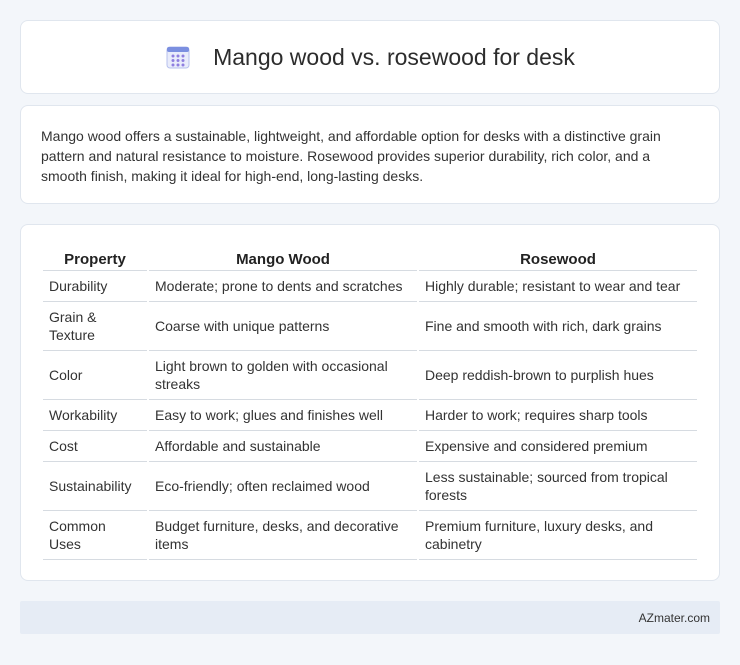  What do you see at coordinates (558, 326) in the screenshot?
I see `cell-rosewood: Fine and smooth with rich, dark grains` at bounding box center [558, 326].